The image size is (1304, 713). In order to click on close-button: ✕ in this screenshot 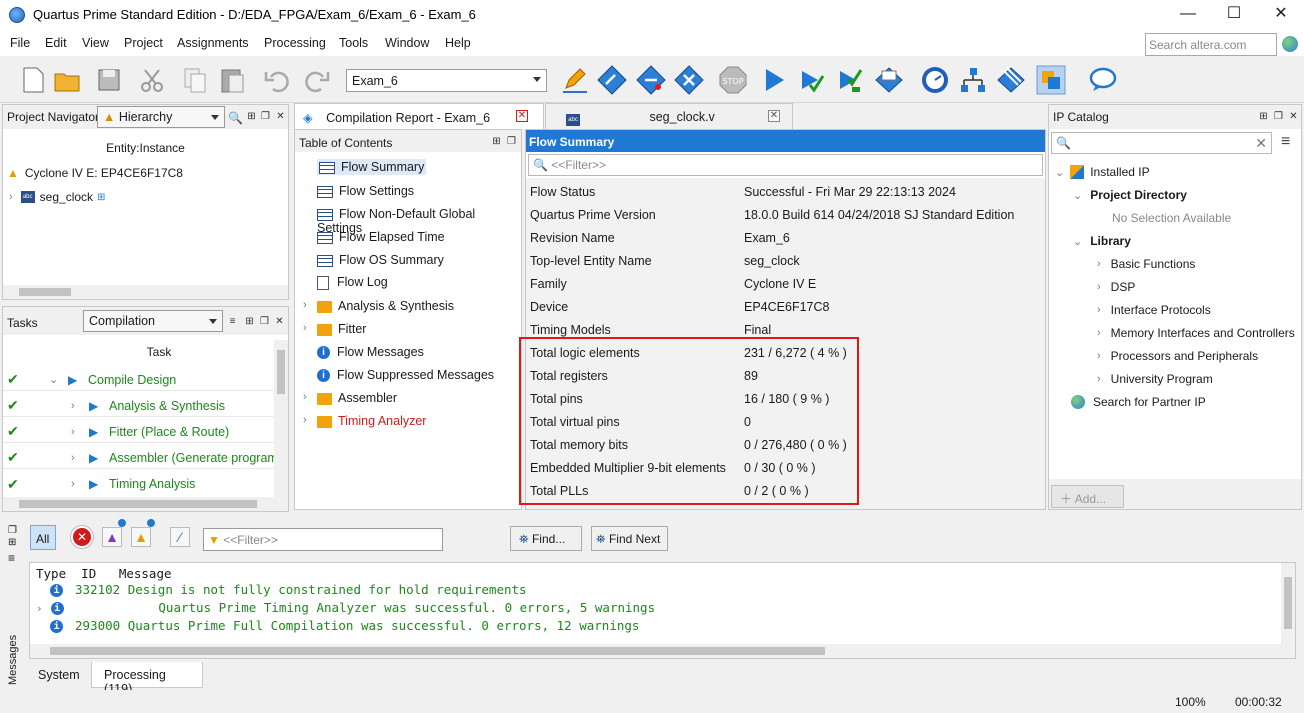, I will do `click(1281, 14)`.